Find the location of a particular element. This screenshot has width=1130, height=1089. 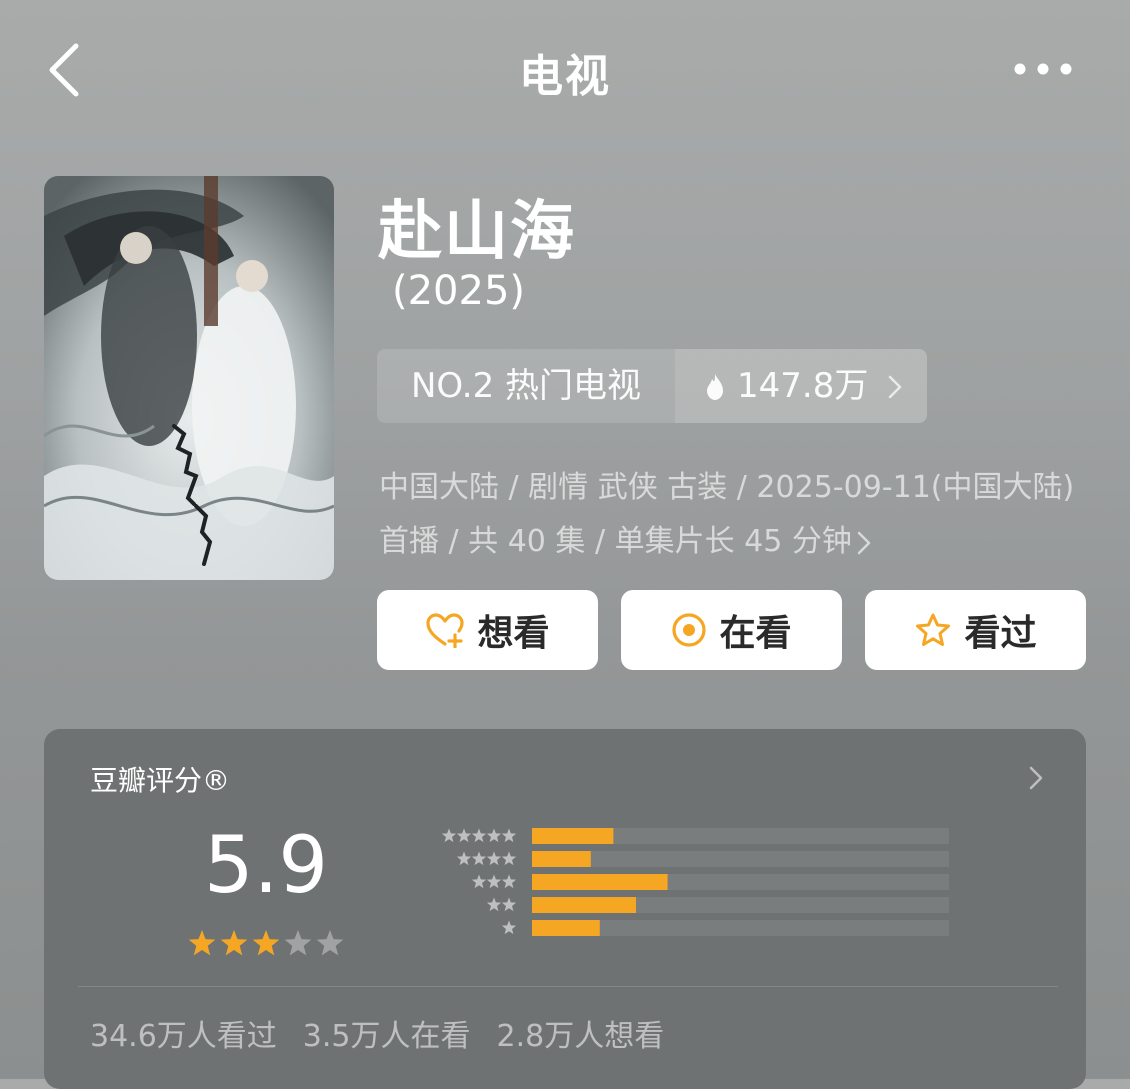

heart-plus-icon is located at coordinates (445, 630).